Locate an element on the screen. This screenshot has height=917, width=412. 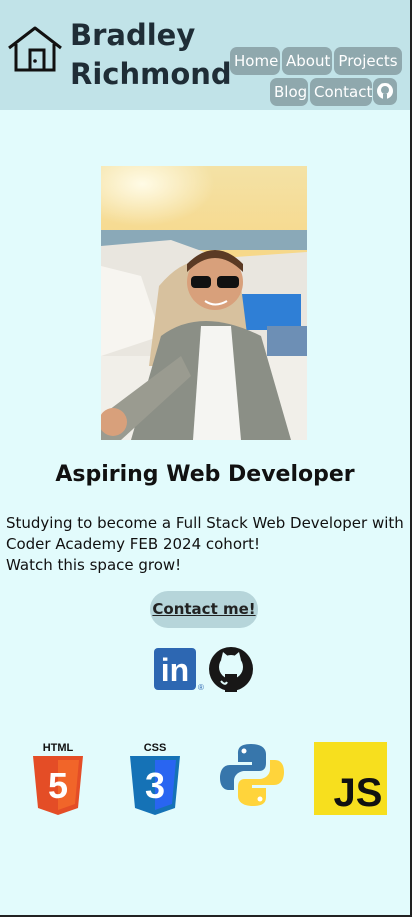
linkedin-icon: in ® is located at coordinates (179, 670).